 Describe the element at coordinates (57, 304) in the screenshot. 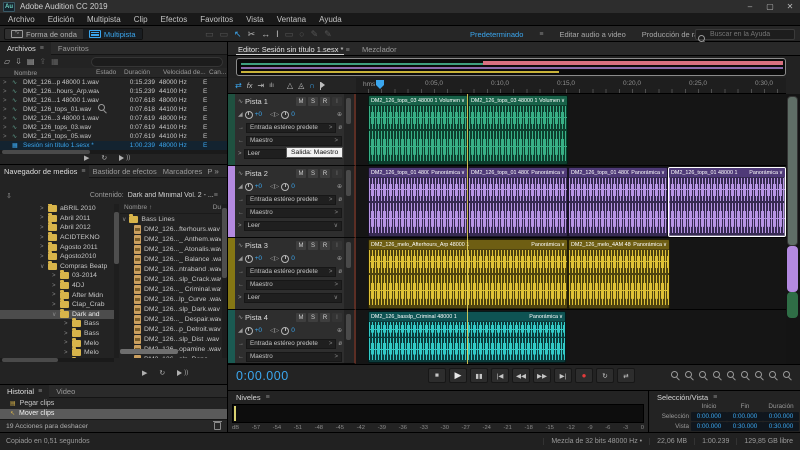

I see `tree-folder-row: > Clap_Crab` at that location.